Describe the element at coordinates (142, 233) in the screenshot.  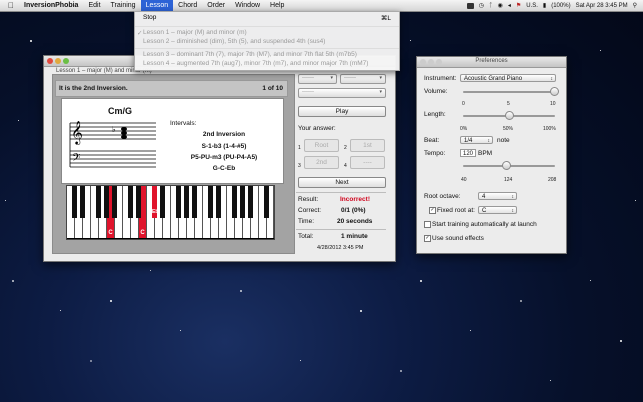
I see `key-label-c-high: C` at that location.